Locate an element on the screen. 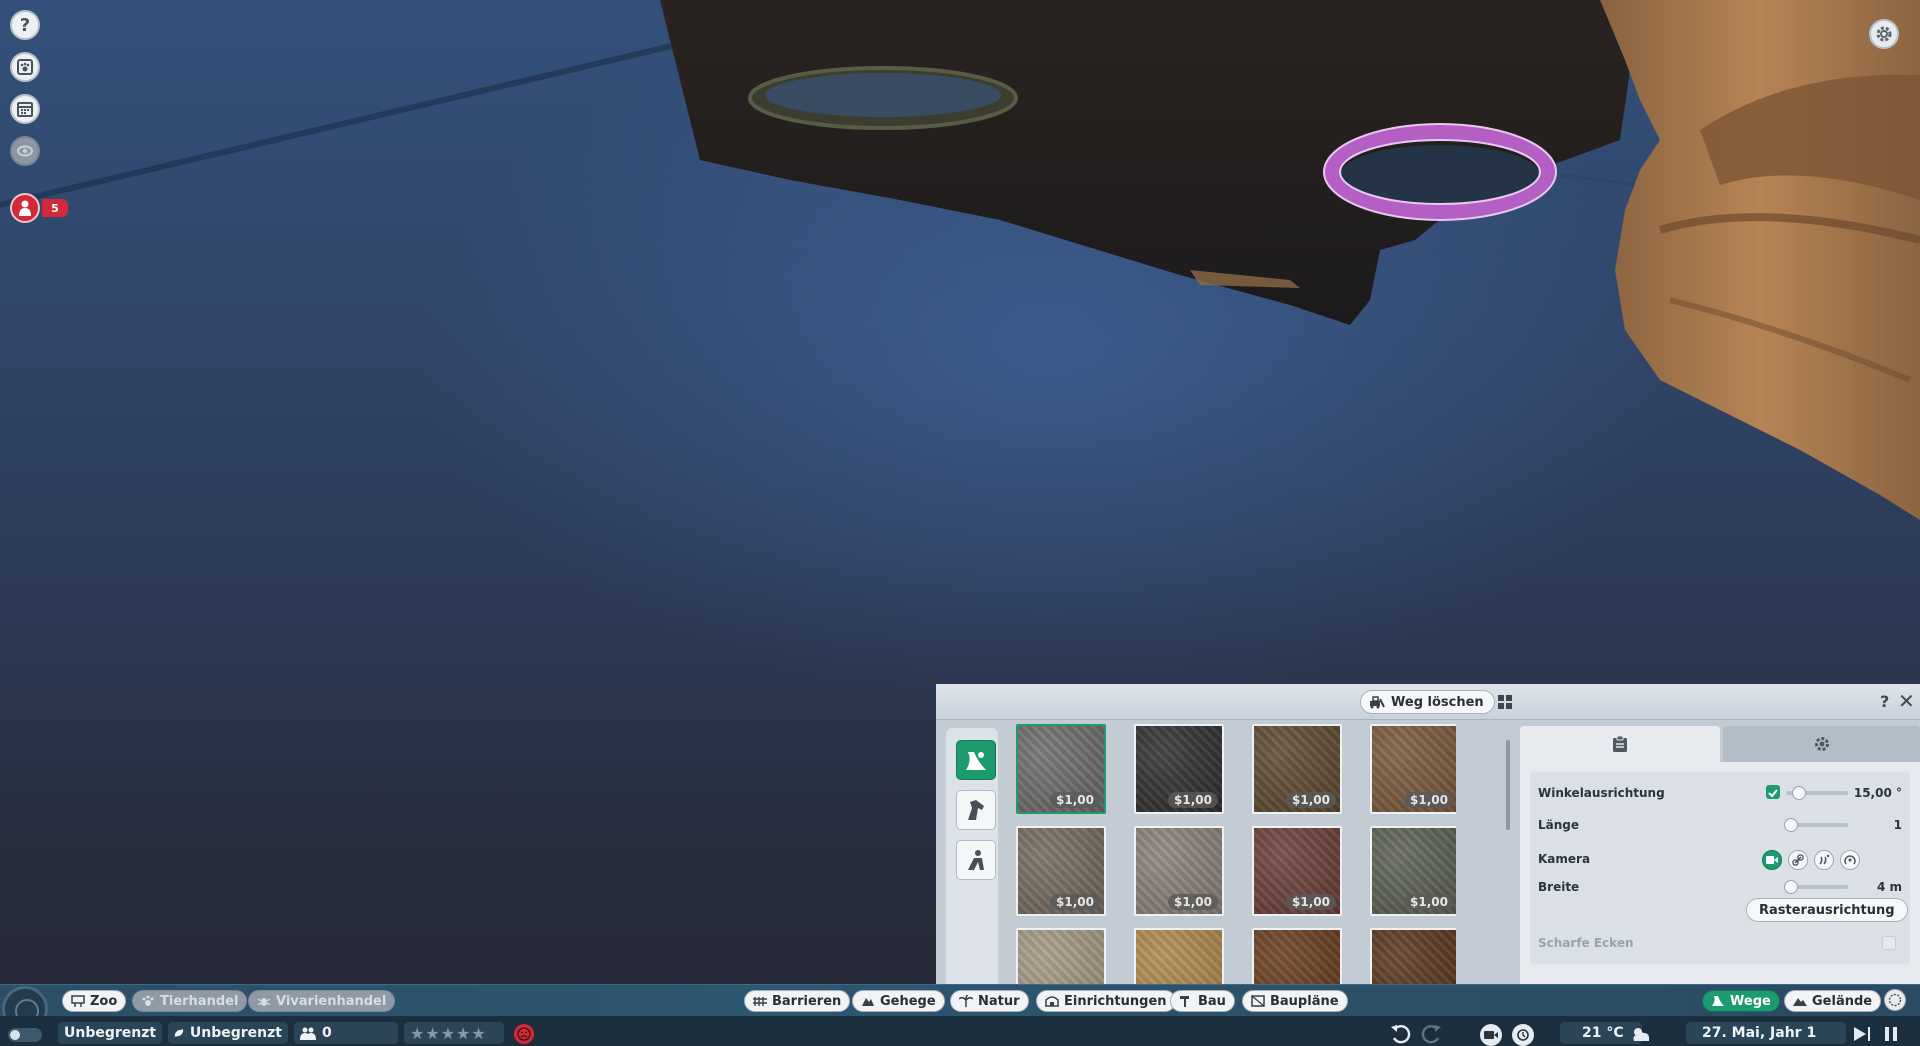 The image size is (1920, 1046). map-toggle-button is located at coordinates (1895, 1000).